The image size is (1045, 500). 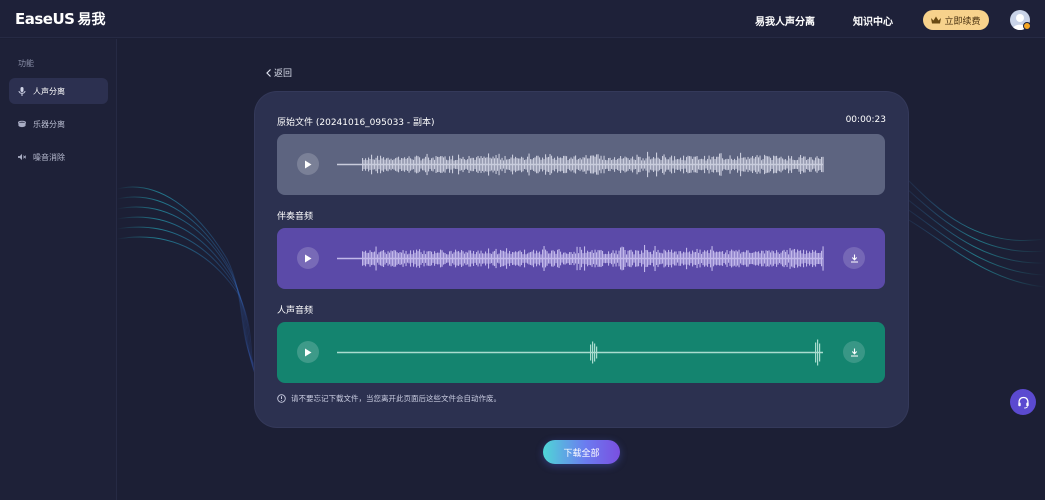 What do you see at coordinates (581, 452) in the screenshot?
I see `download-all-button: 下载全部` at bounding box center [581, 452].